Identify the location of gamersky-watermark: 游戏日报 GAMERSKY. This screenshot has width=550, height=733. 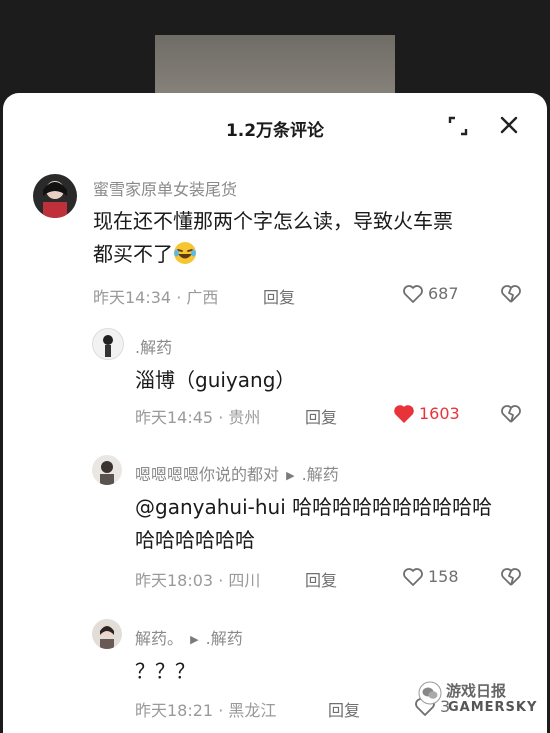
(483, 700).